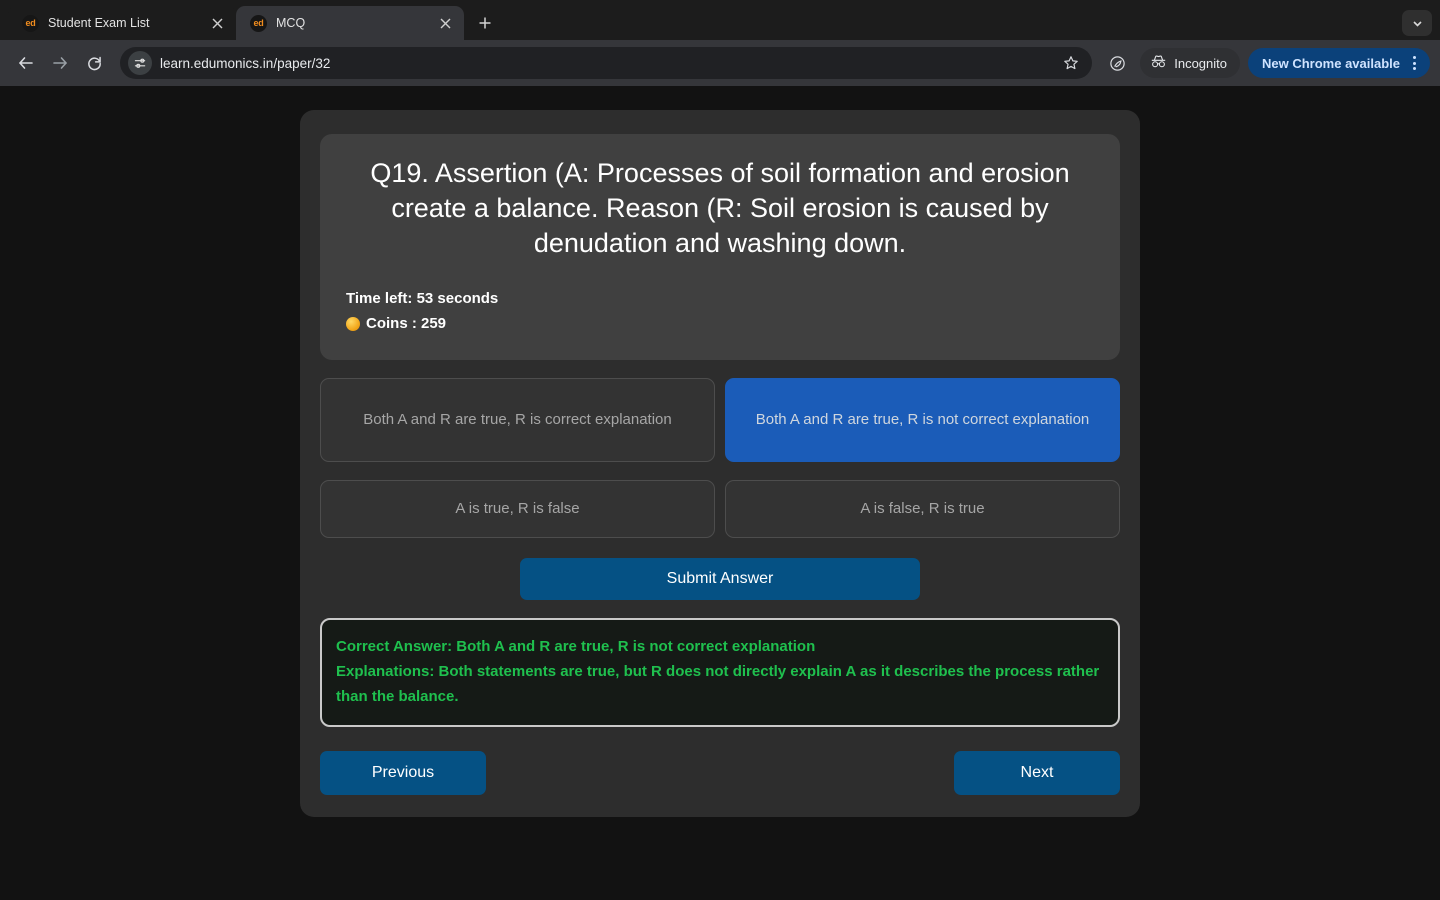  I want to click on chrome-update-button: New Chrome available, so click(1339, 63).